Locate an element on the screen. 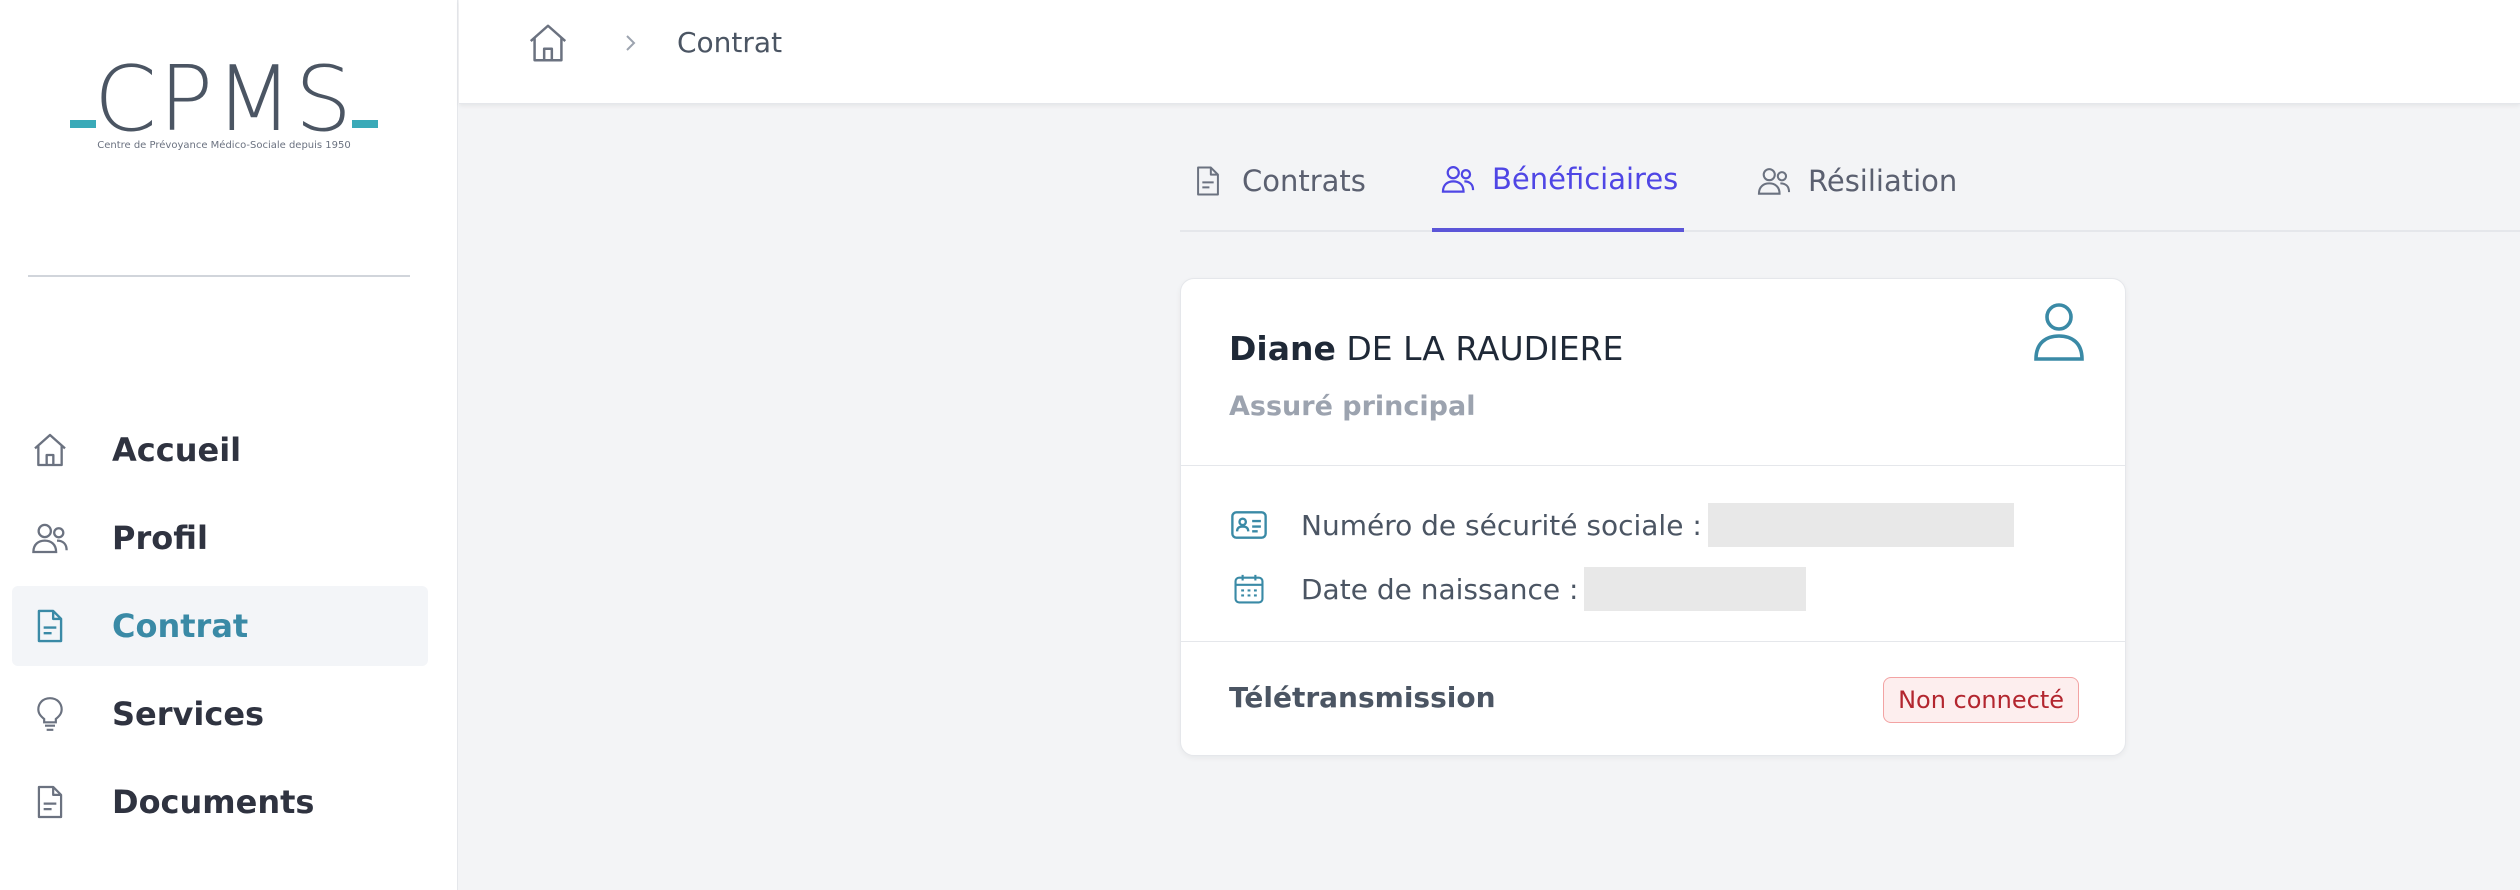 Image resolution: width=2520 pixels, height=890 pixels. contract-tabs: Contrats Bénéficiaires Résiliation is located at coordinates (1850, 181).